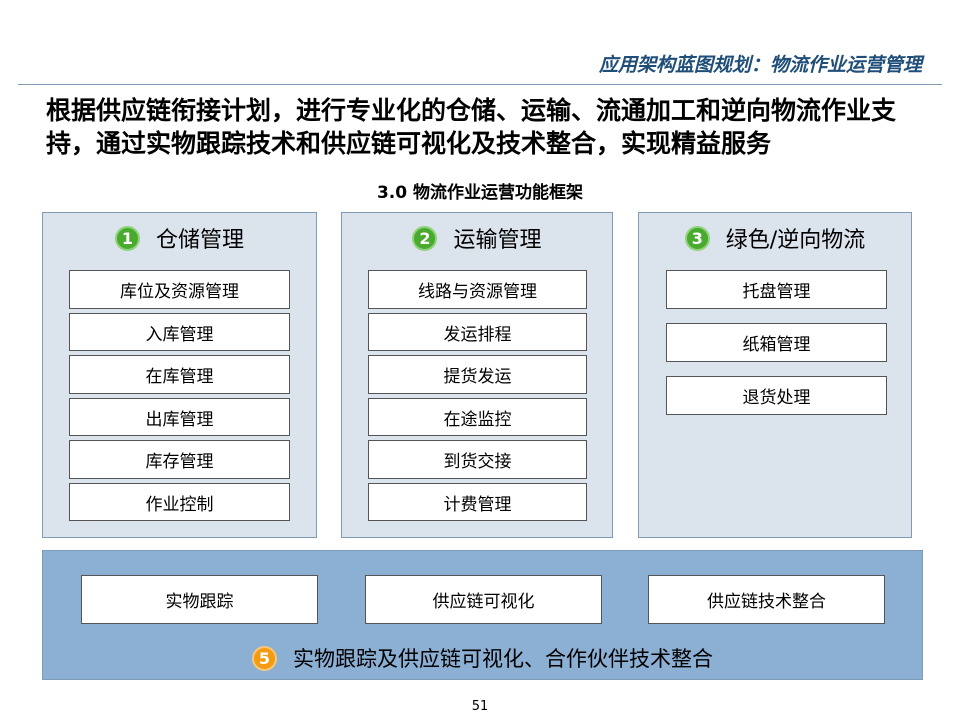 The width and height of the screenshot is (960, 720). What do you see at coordinates (199, 599) in the screenshot?
I see `function-box: 实物跟踪` at bounding box center [199, 599].